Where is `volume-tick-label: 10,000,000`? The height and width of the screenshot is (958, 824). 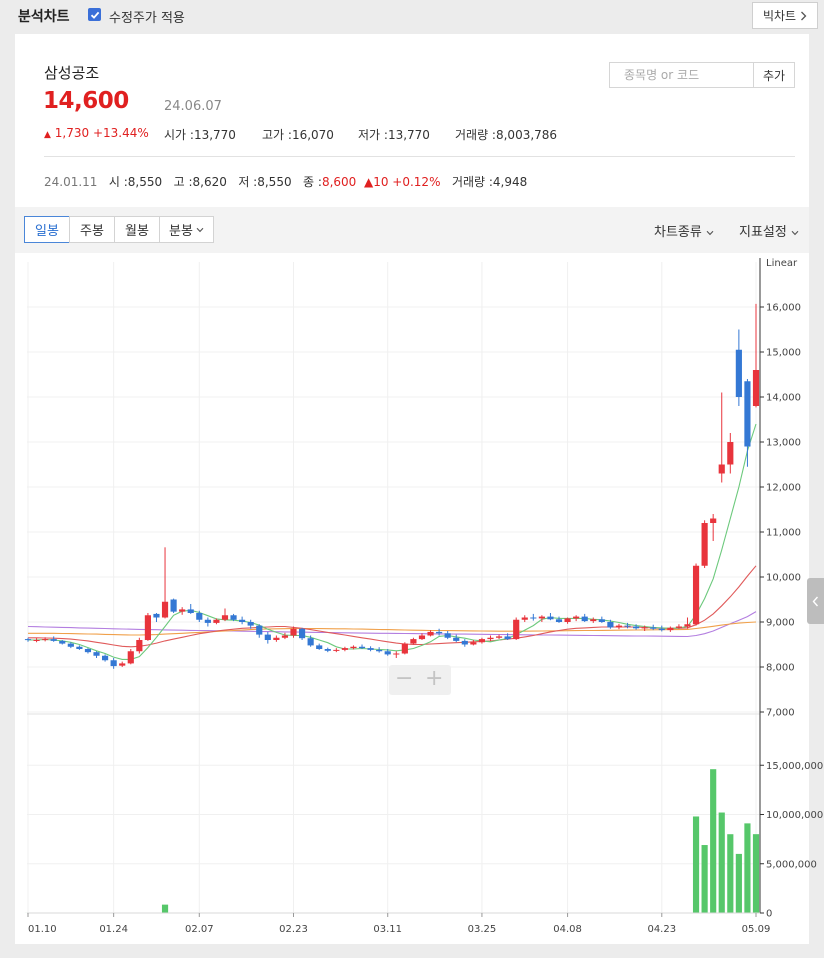 volume-tick-label: 10,000,000 is located at coordinates (794, 815).